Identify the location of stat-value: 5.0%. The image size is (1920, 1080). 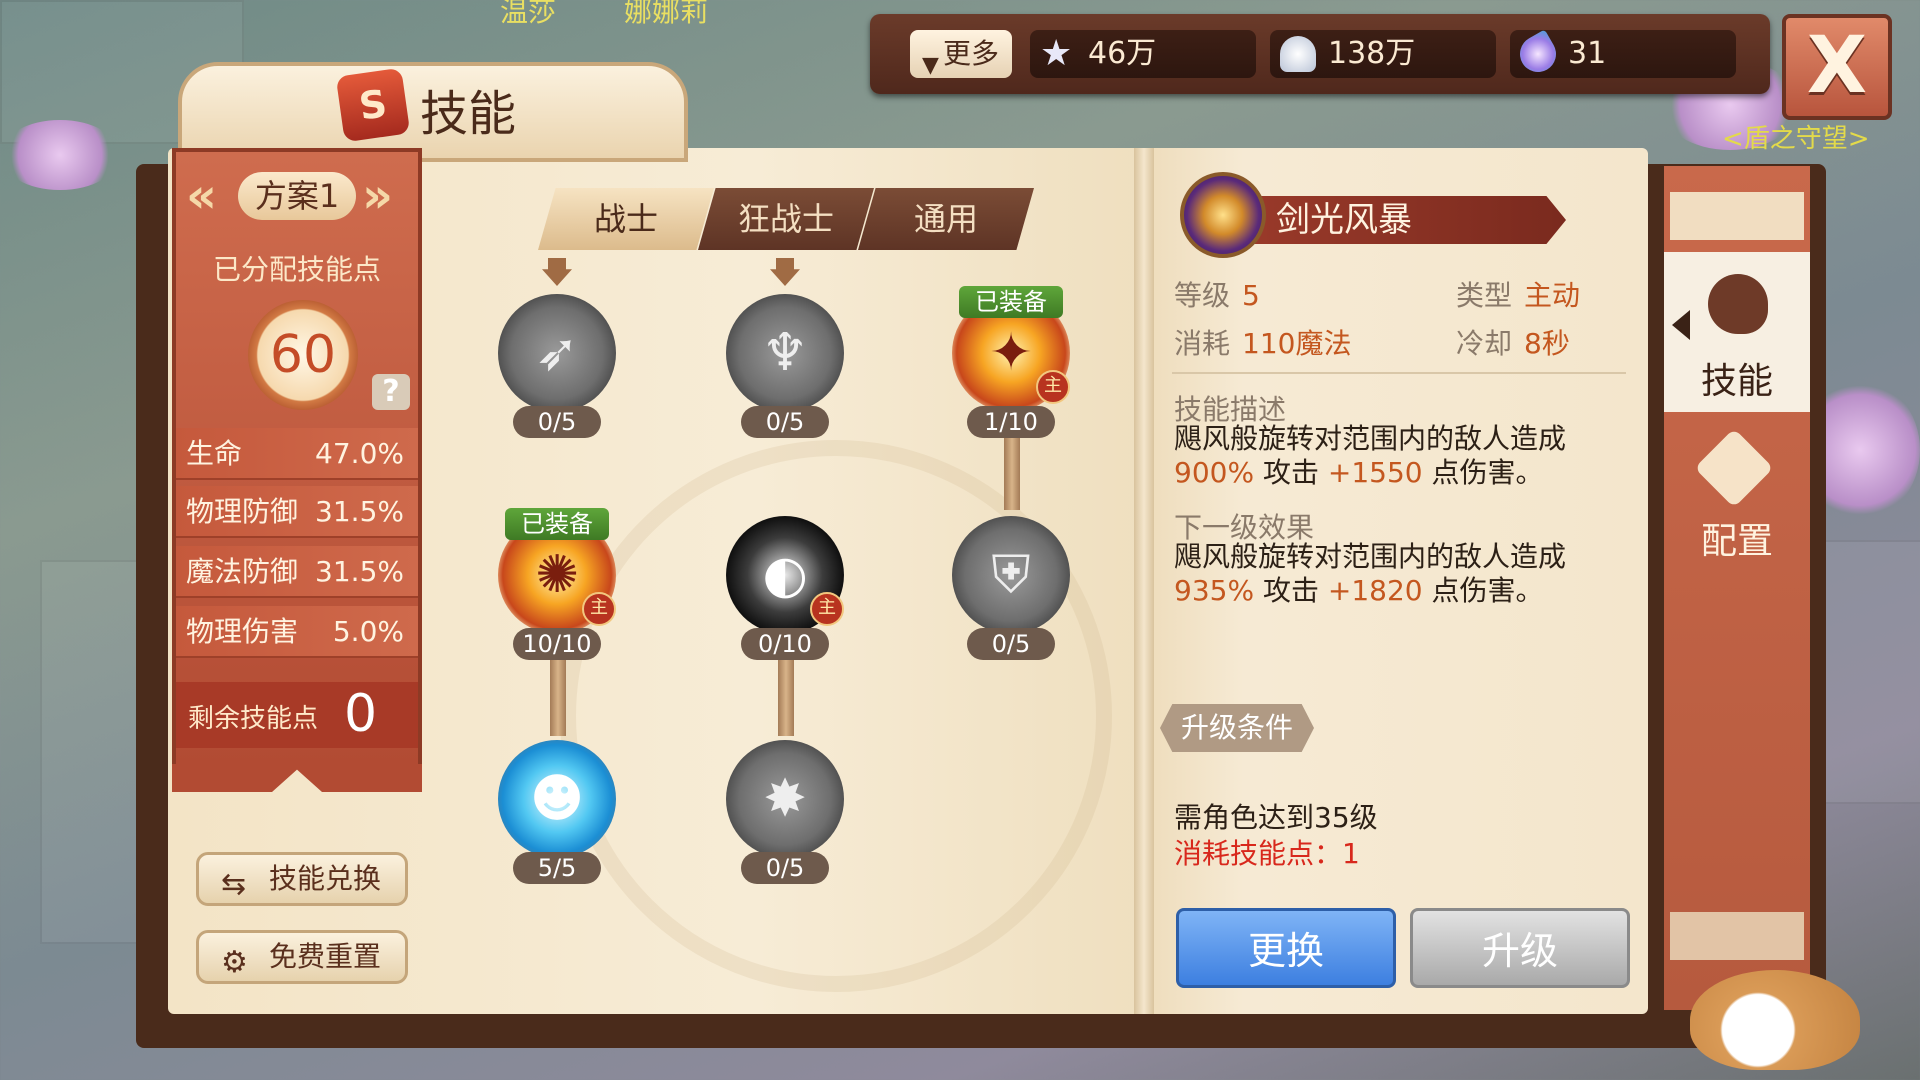
(368, 631).